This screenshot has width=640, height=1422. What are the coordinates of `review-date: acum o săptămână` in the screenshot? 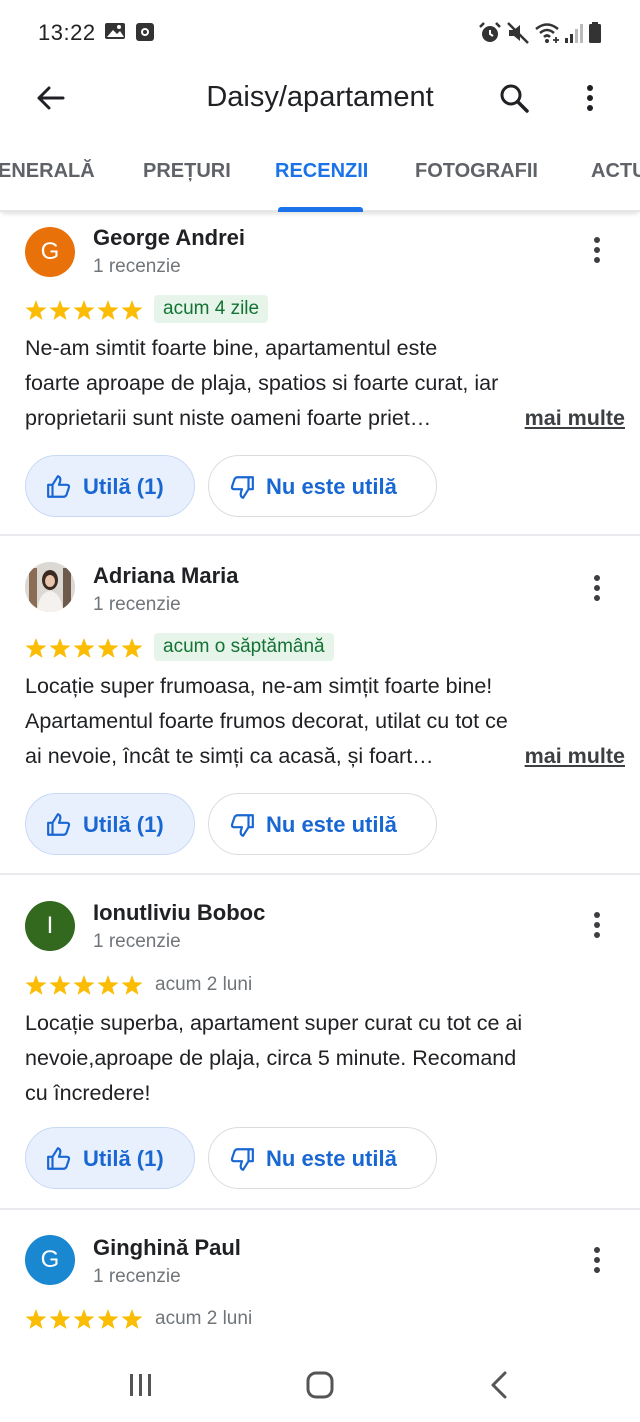 It's located at (244, 647).